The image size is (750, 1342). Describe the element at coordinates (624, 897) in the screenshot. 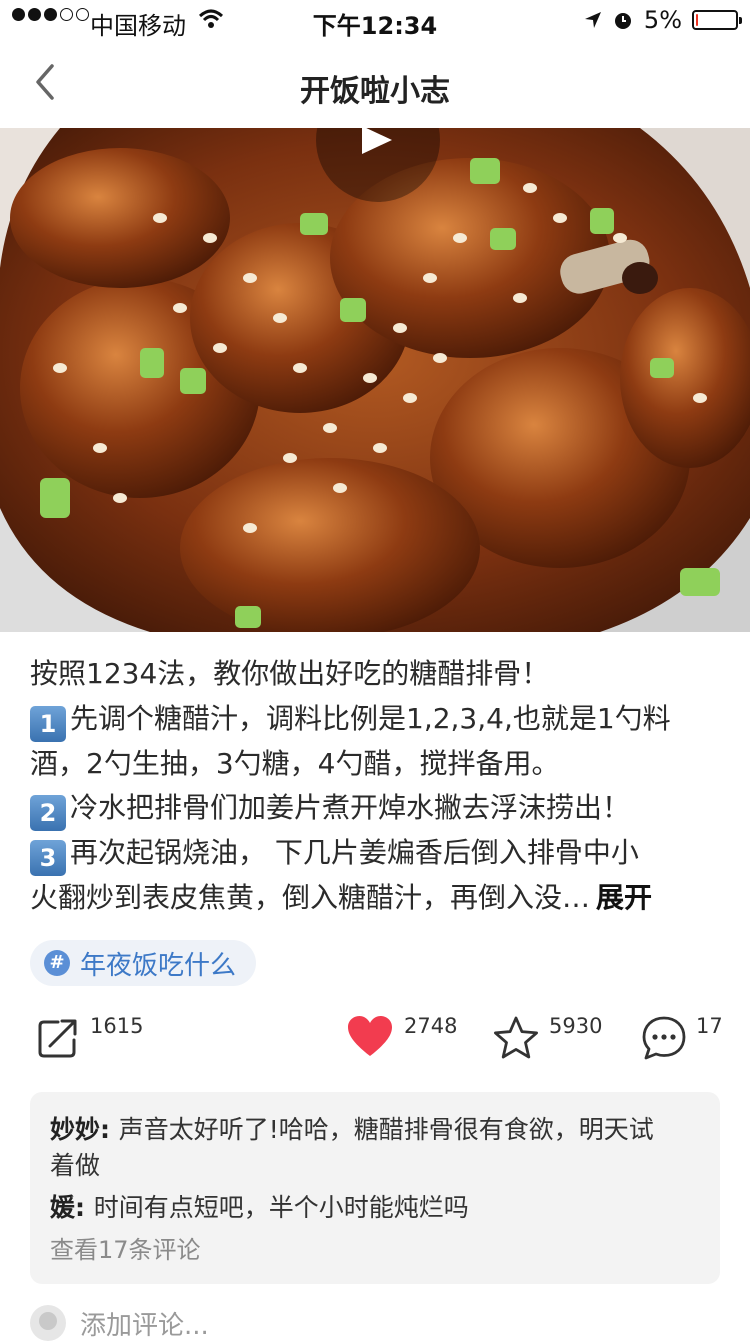

I see `expand-link: 展开` at that location.